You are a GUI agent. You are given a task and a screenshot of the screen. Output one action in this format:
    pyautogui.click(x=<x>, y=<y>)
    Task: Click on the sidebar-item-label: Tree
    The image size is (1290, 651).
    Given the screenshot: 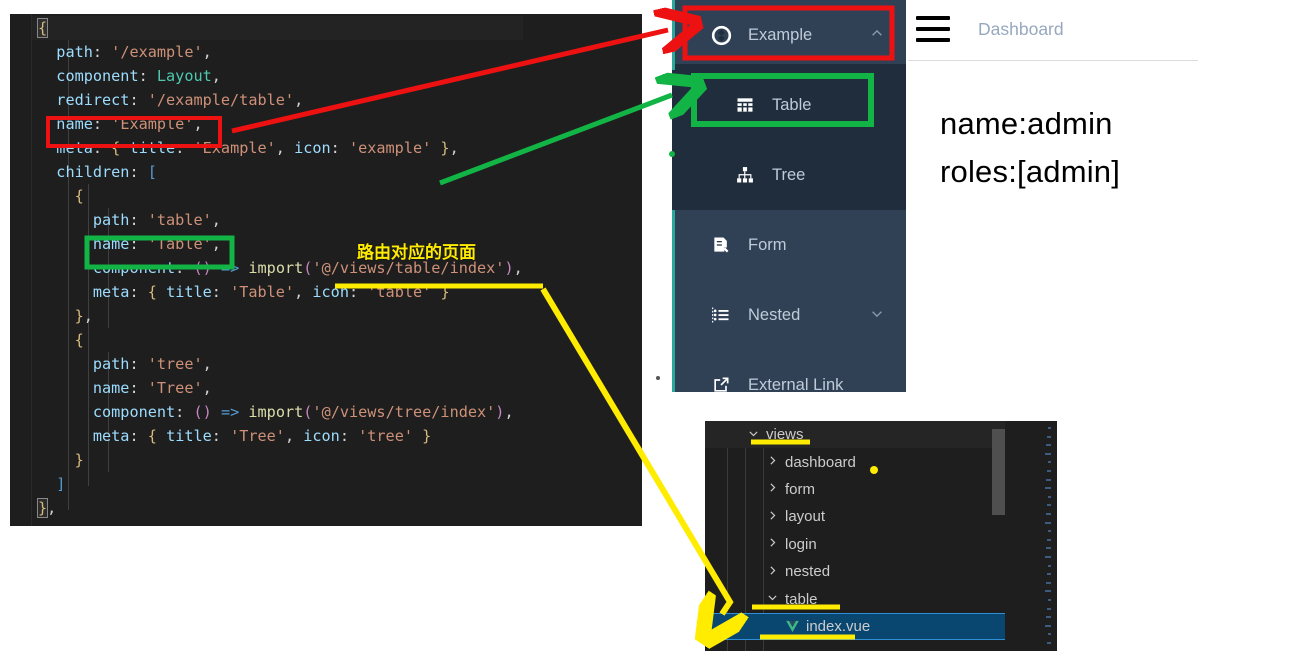 What is the action you would take?
    pyautogui.click(x=789, y=174)
    